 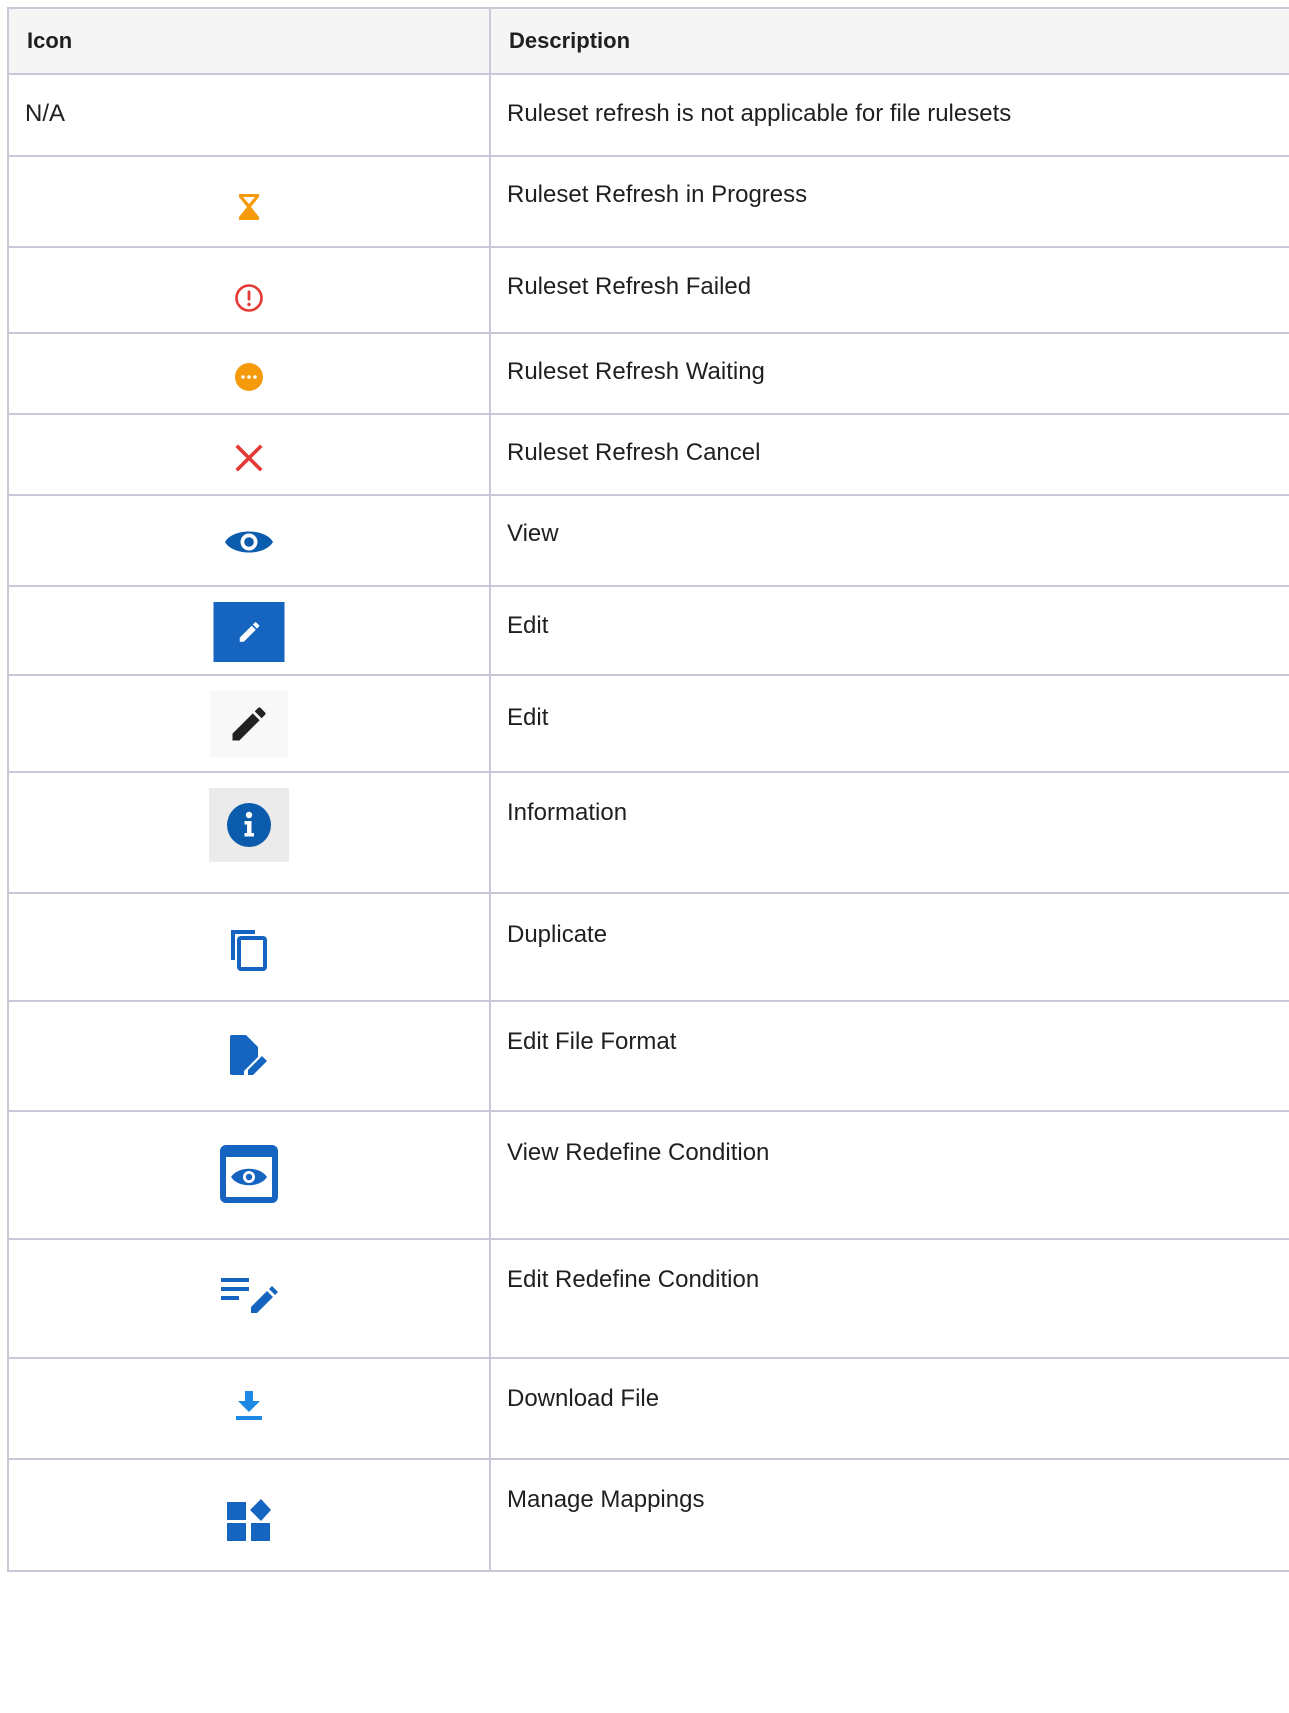 I want to click on description-cell: Edit File Format, so click(x=889, y=1056).